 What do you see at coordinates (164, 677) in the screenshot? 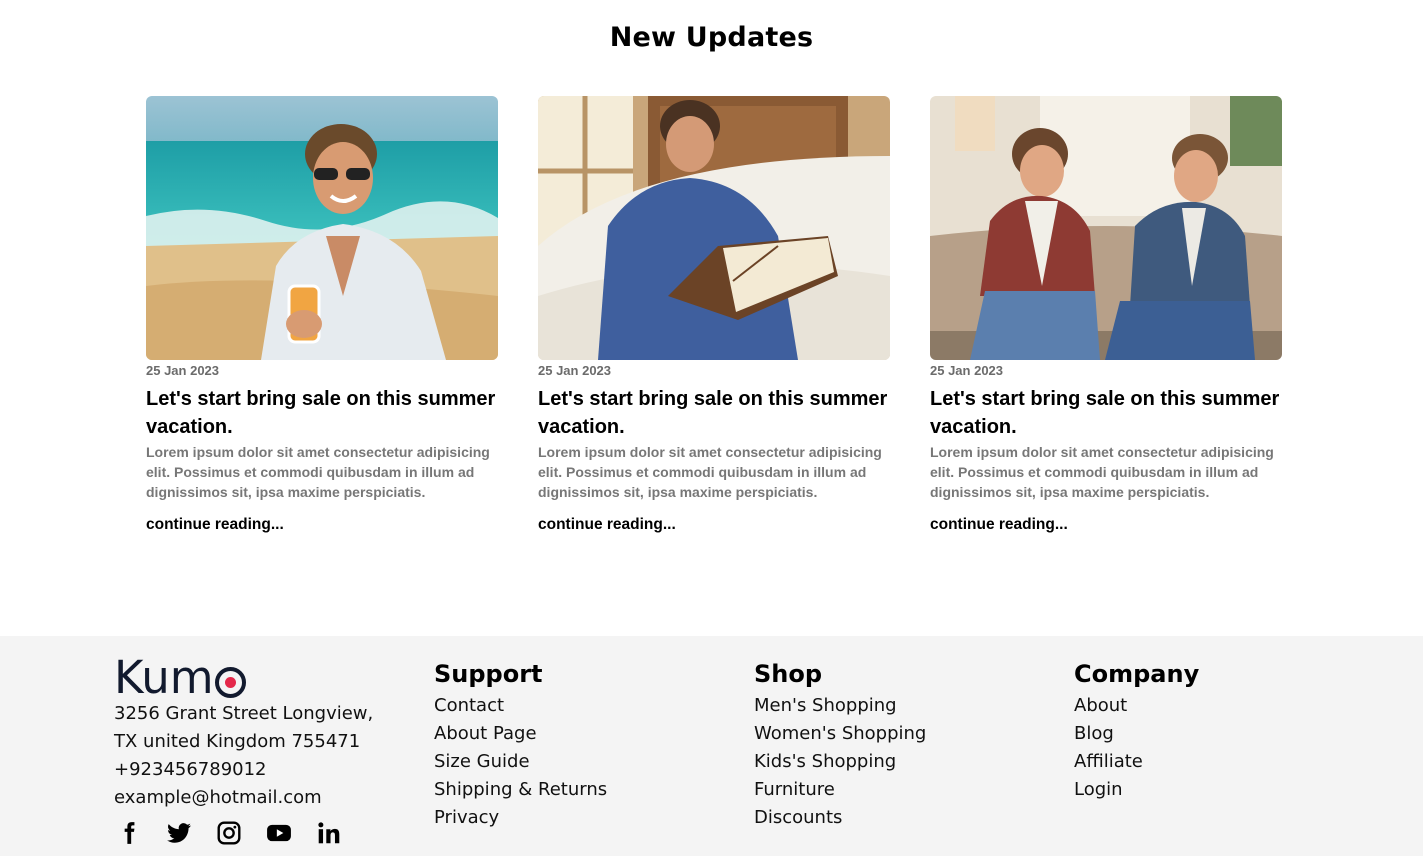
I see `logo-text: Kum` at bounding box center [164, 677].